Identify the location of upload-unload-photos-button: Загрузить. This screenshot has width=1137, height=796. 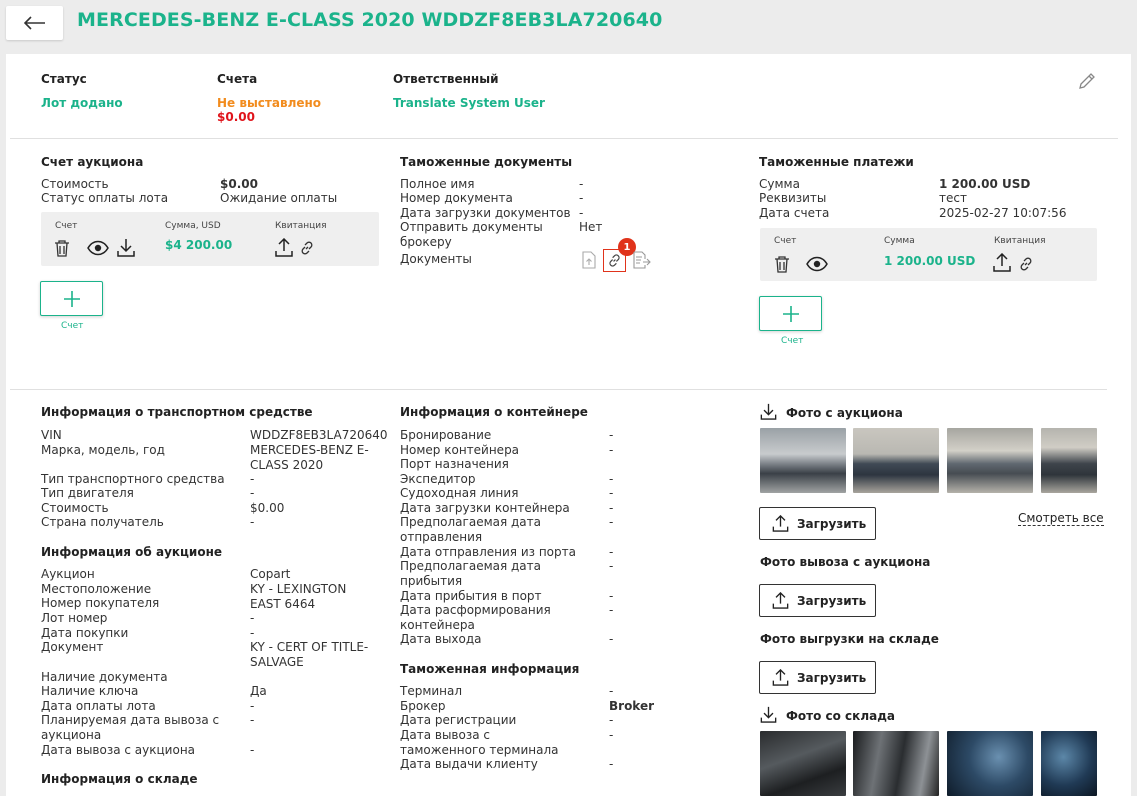
(817, 677).